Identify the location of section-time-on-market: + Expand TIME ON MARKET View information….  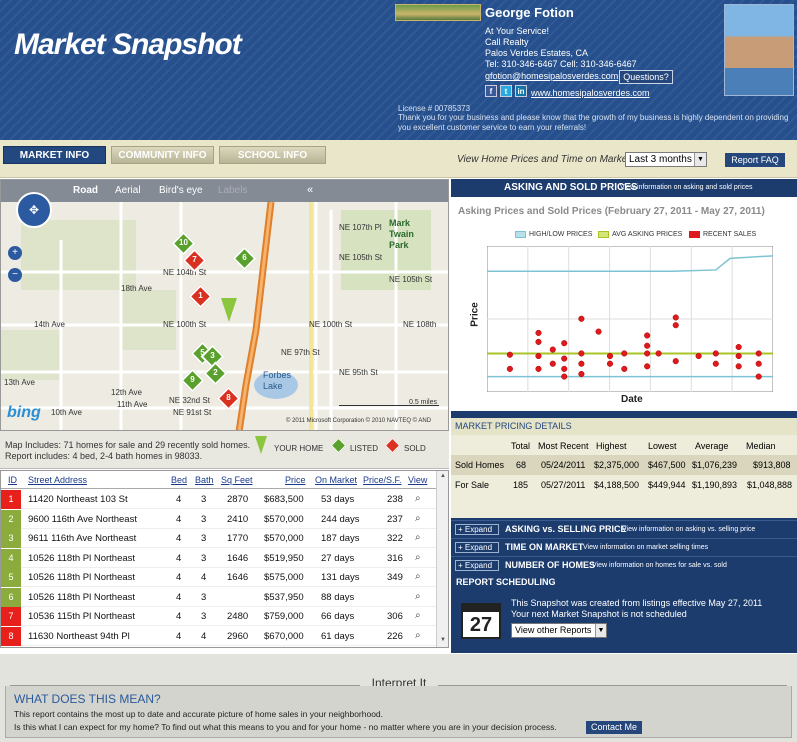
(624, 546).